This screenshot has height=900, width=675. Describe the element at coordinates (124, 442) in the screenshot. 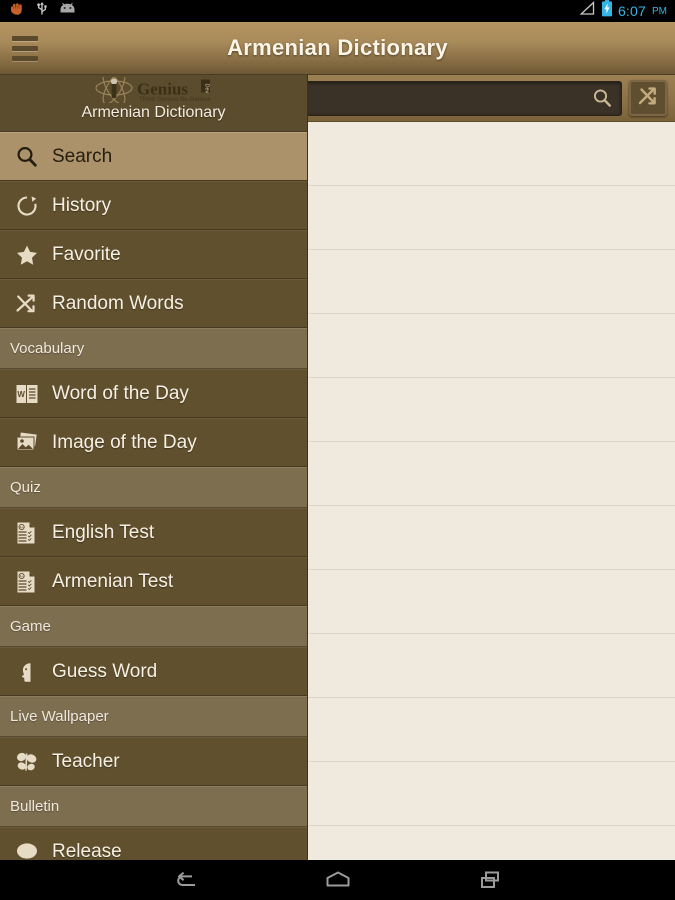

I see `drawer-item-label: Image of the Day` at that location.